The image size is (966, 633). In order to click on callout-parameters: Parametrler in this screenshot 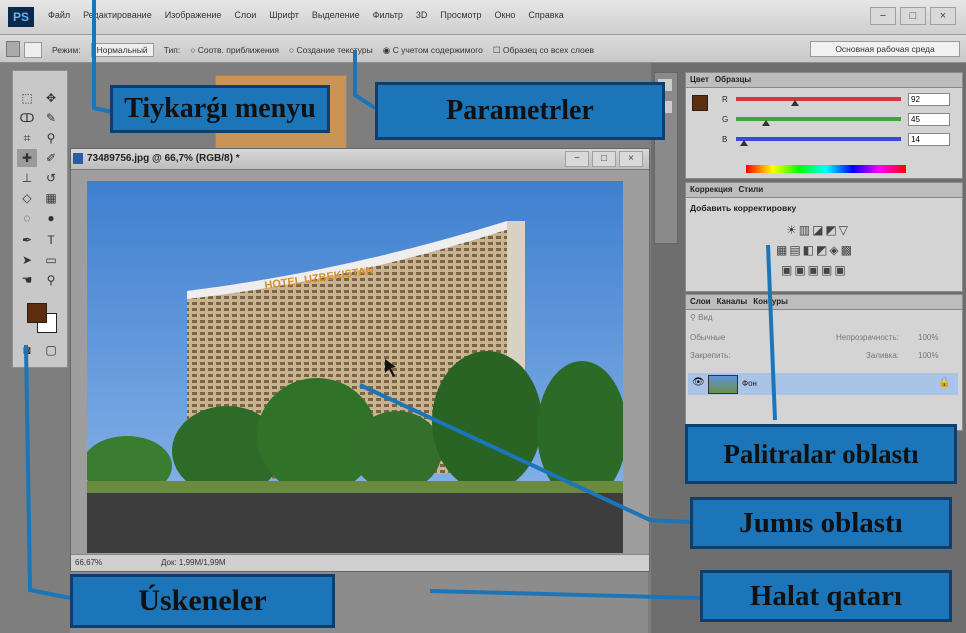, I will do `click(520, 111)`.